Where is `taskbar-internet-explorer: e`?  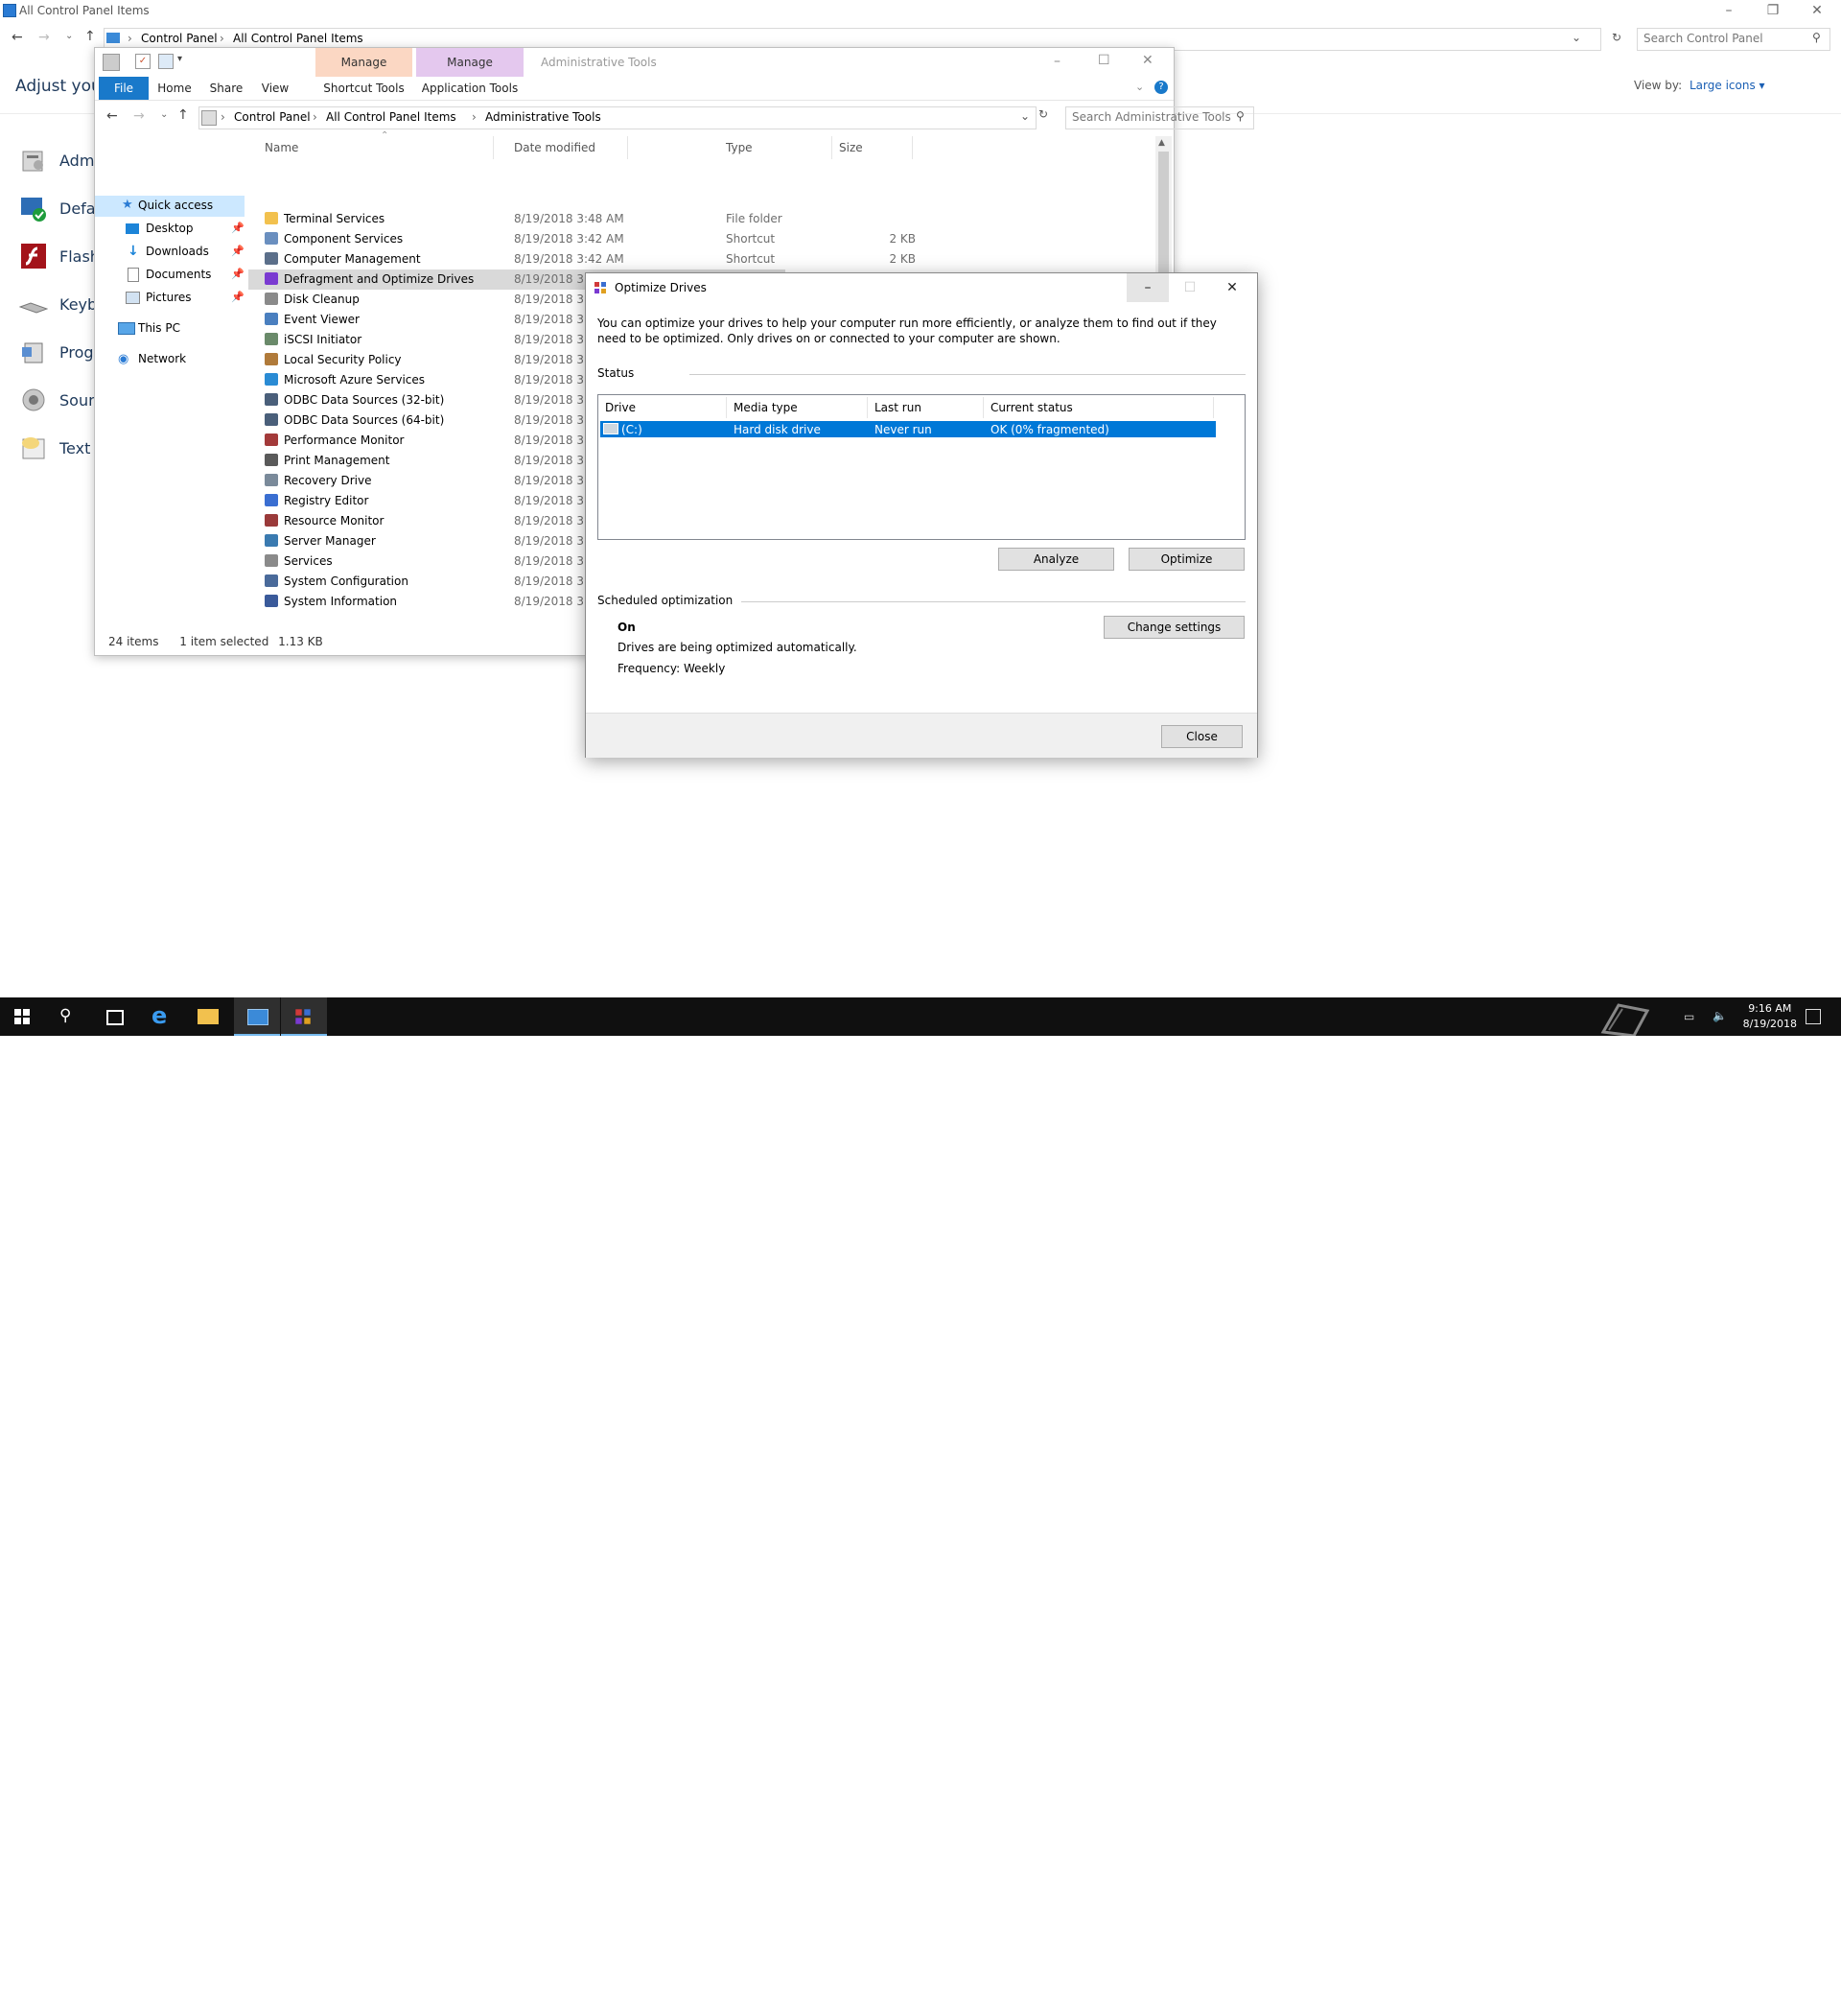 taskbar-internet-explorer: e is located at coordinates (163, 1017).